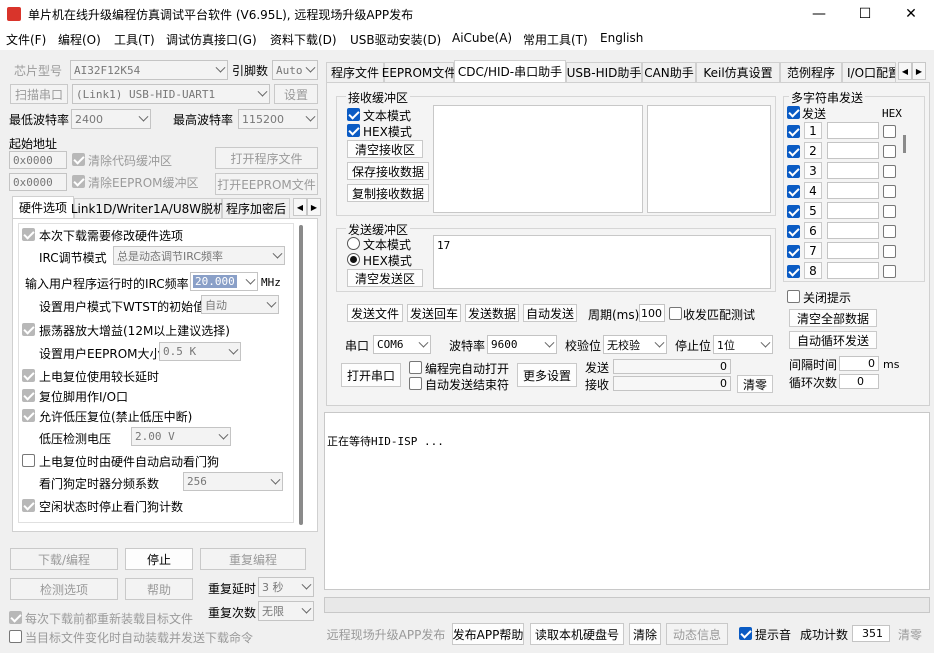  Describe the element at coordinates (355, 72) in the screenshot. I see `tab-program-file: 程序文件` at that location.